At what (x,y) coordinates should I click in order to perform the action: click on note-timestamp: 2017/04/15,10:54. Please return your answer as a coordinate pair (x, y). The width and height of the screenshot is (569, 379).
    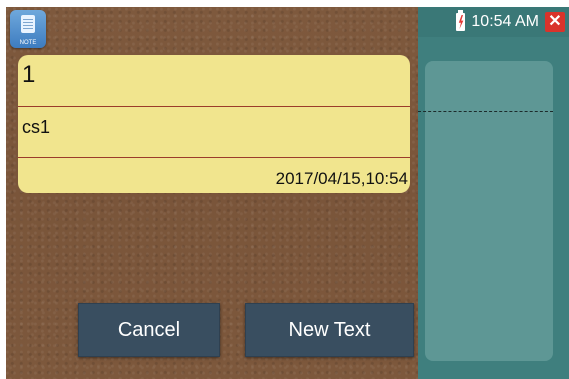
    Looking at the image, I should click on (341, 178).